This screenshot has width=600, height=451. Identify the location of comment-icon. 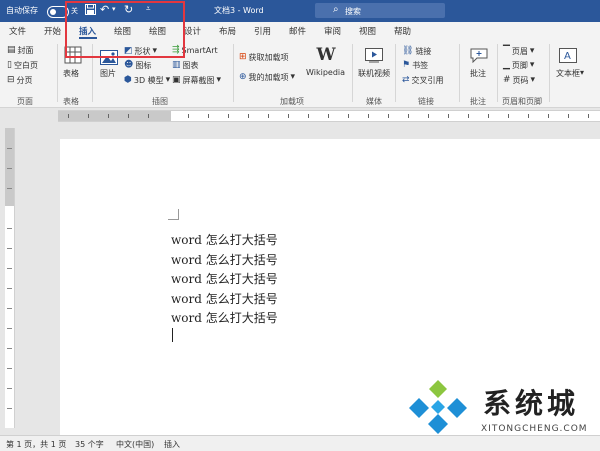
(479, 55).